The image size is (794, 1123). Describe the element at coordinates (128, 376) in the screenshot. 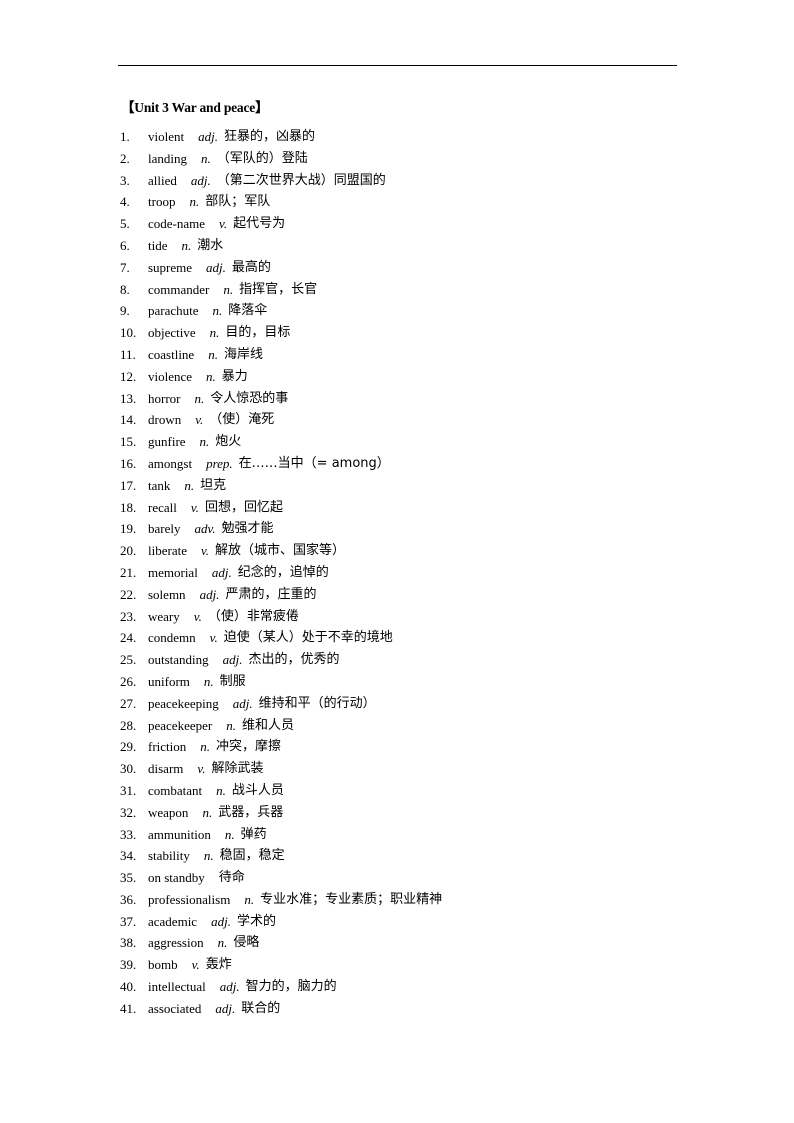

I see `entry-number: 12.` at that location.